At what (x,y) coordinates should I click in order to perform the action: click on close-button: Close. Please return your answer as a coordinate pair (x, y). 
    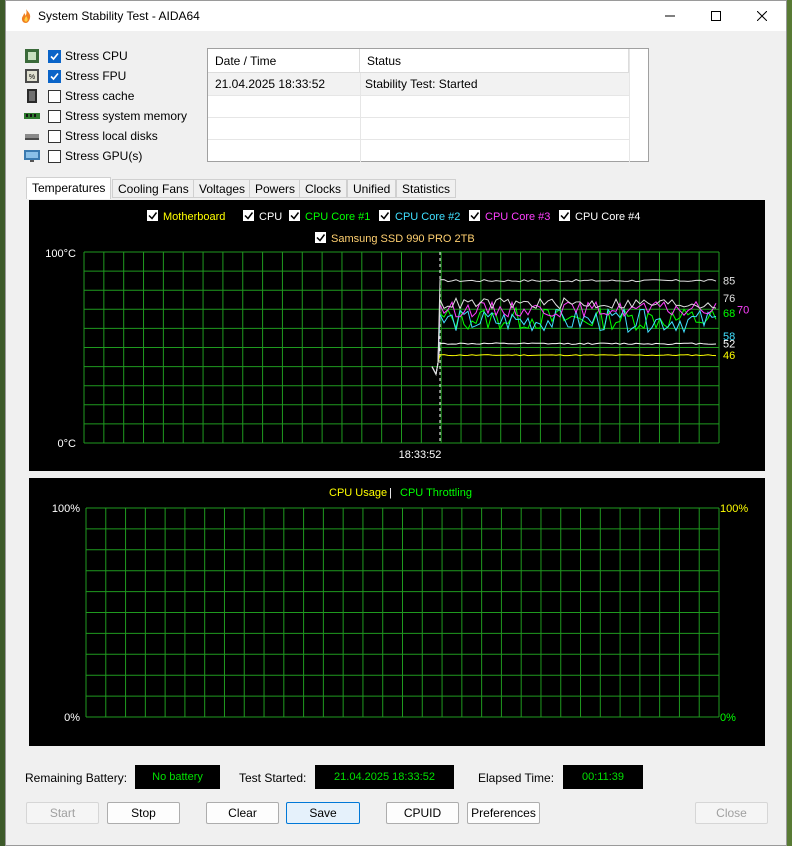
    Looking at the image, I should click on (731, 813).